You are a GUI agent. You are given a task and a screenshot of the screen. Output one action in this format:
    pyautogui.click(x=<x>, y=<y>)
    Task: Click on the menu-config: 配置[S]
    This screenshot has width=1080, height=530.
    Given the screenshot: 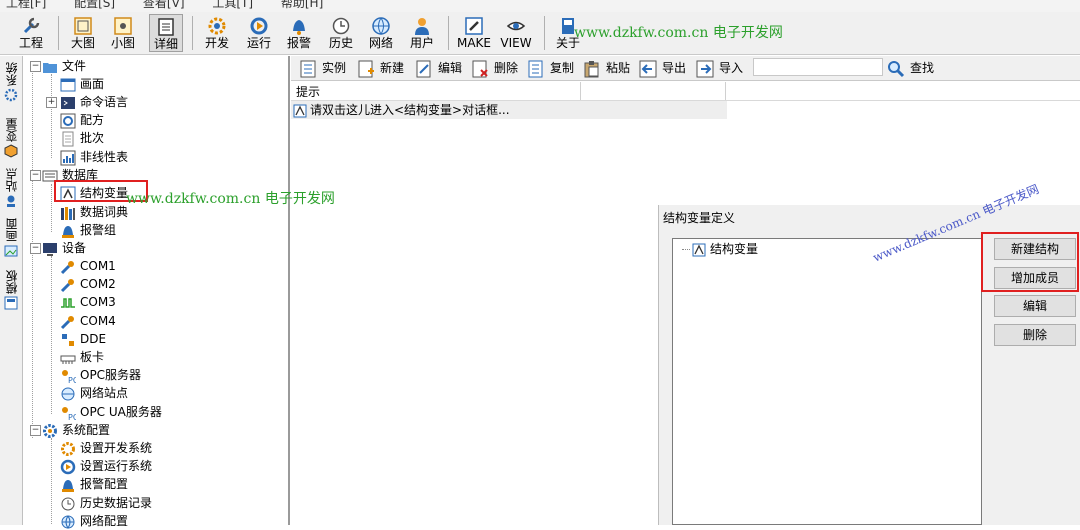 What is the action you would take?
    pyautogui.click(x=94, y=5)
    